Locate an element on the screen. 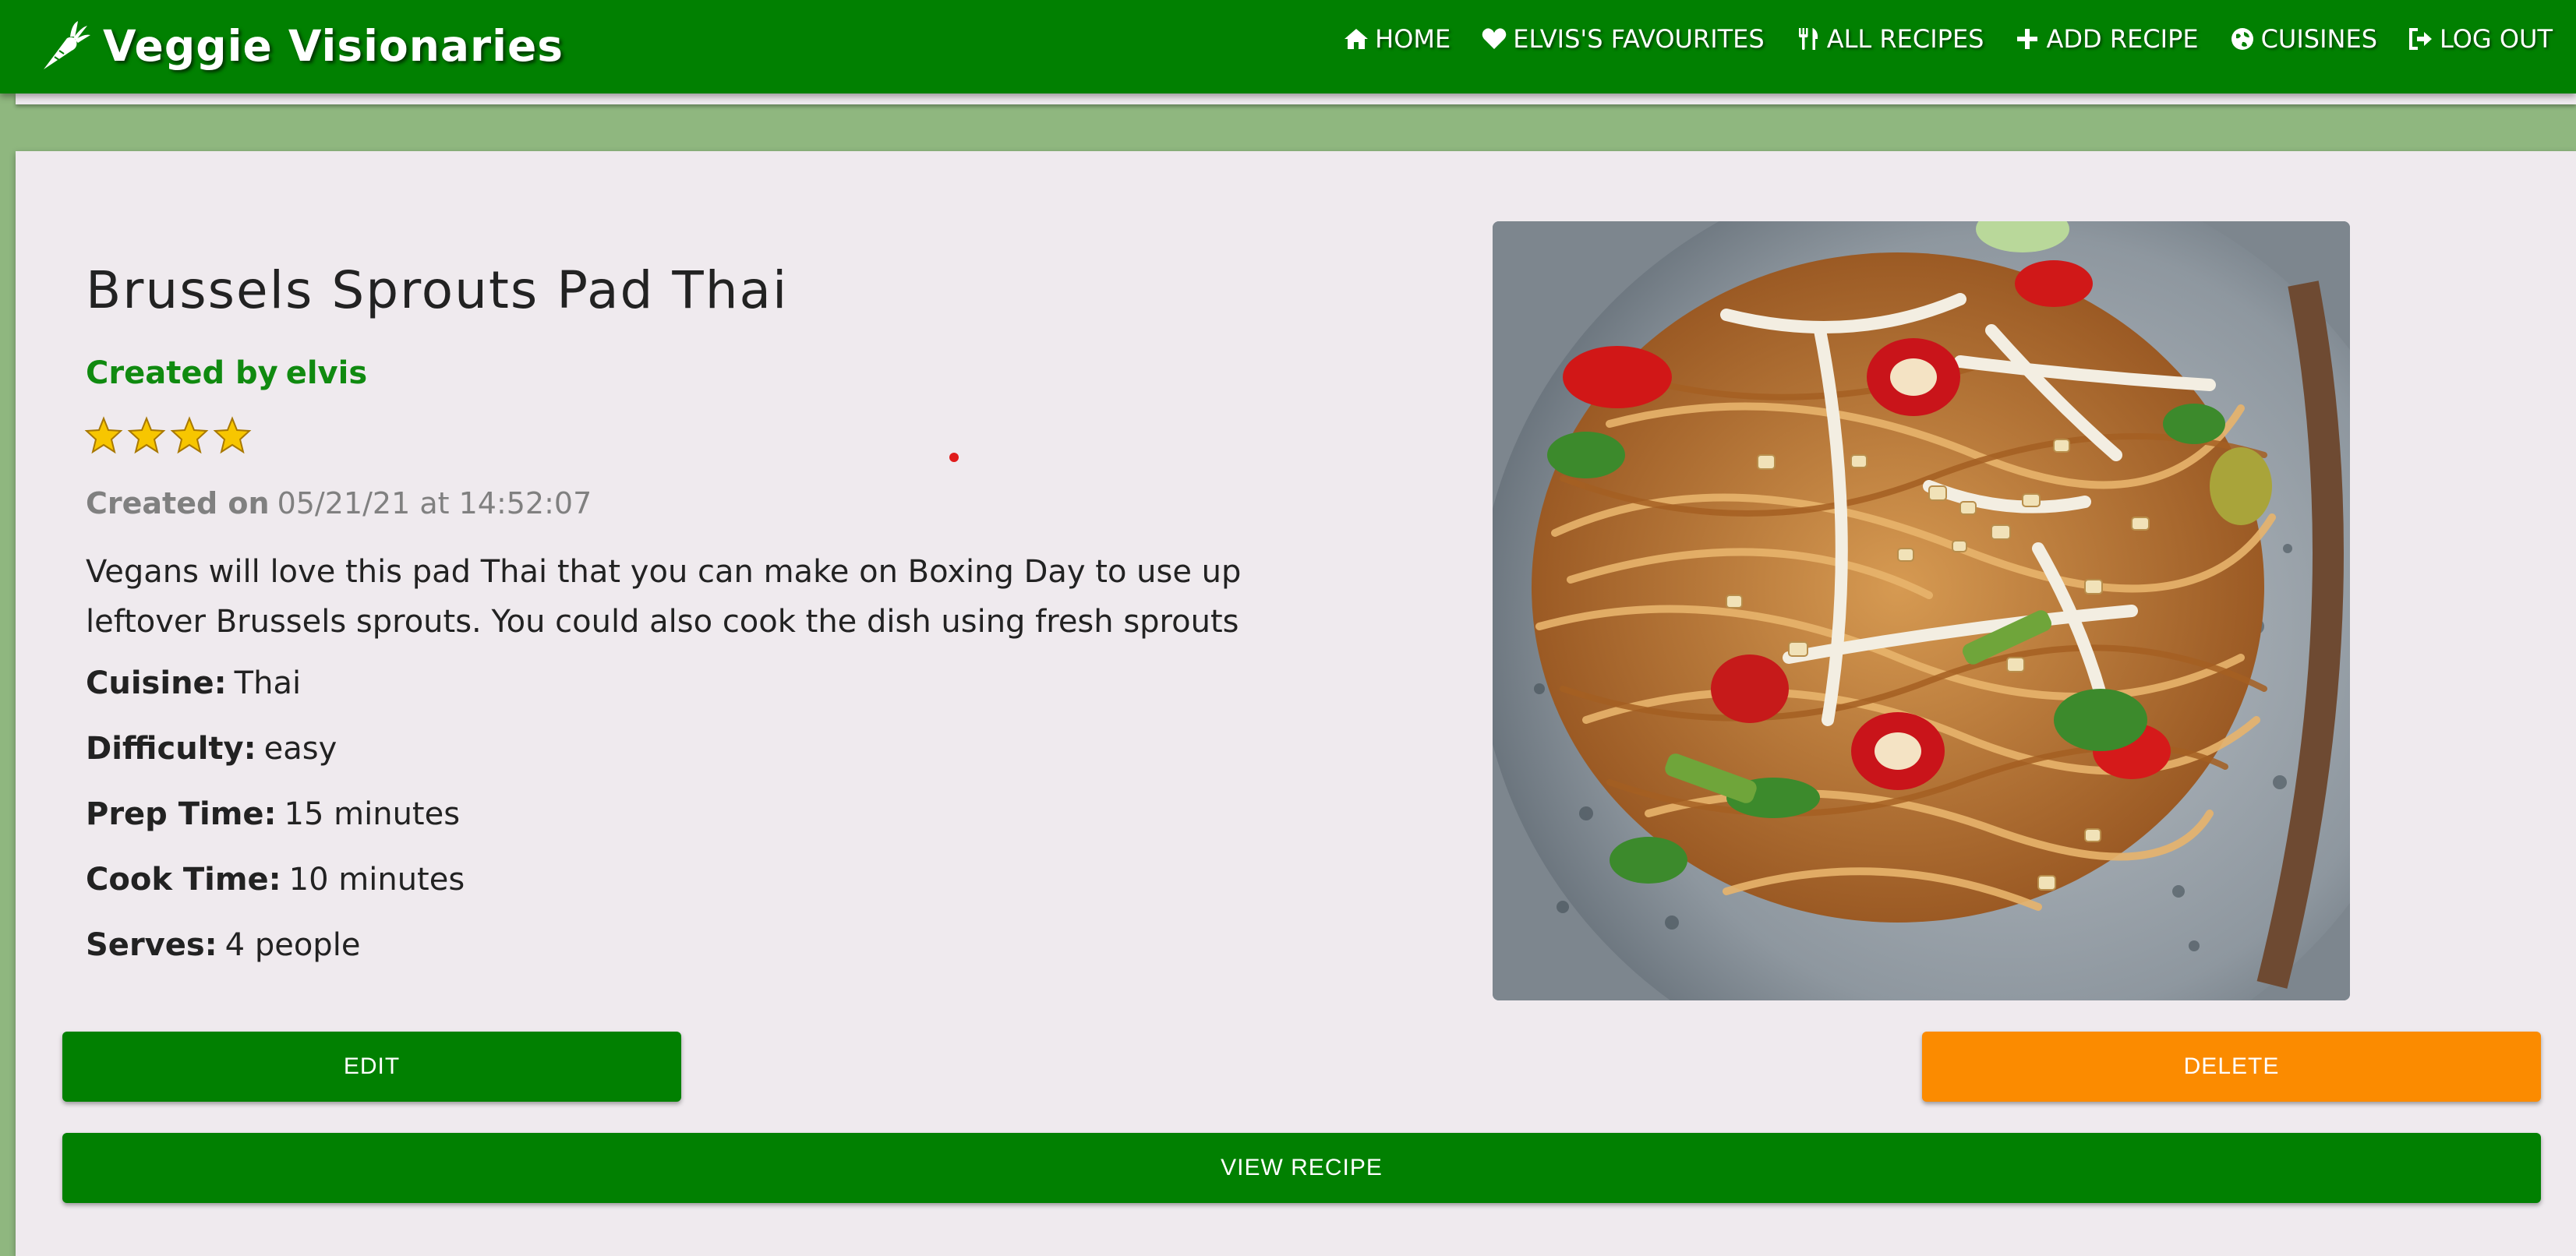  detail-label: Difficulty: is located at coordinates (171, 749).